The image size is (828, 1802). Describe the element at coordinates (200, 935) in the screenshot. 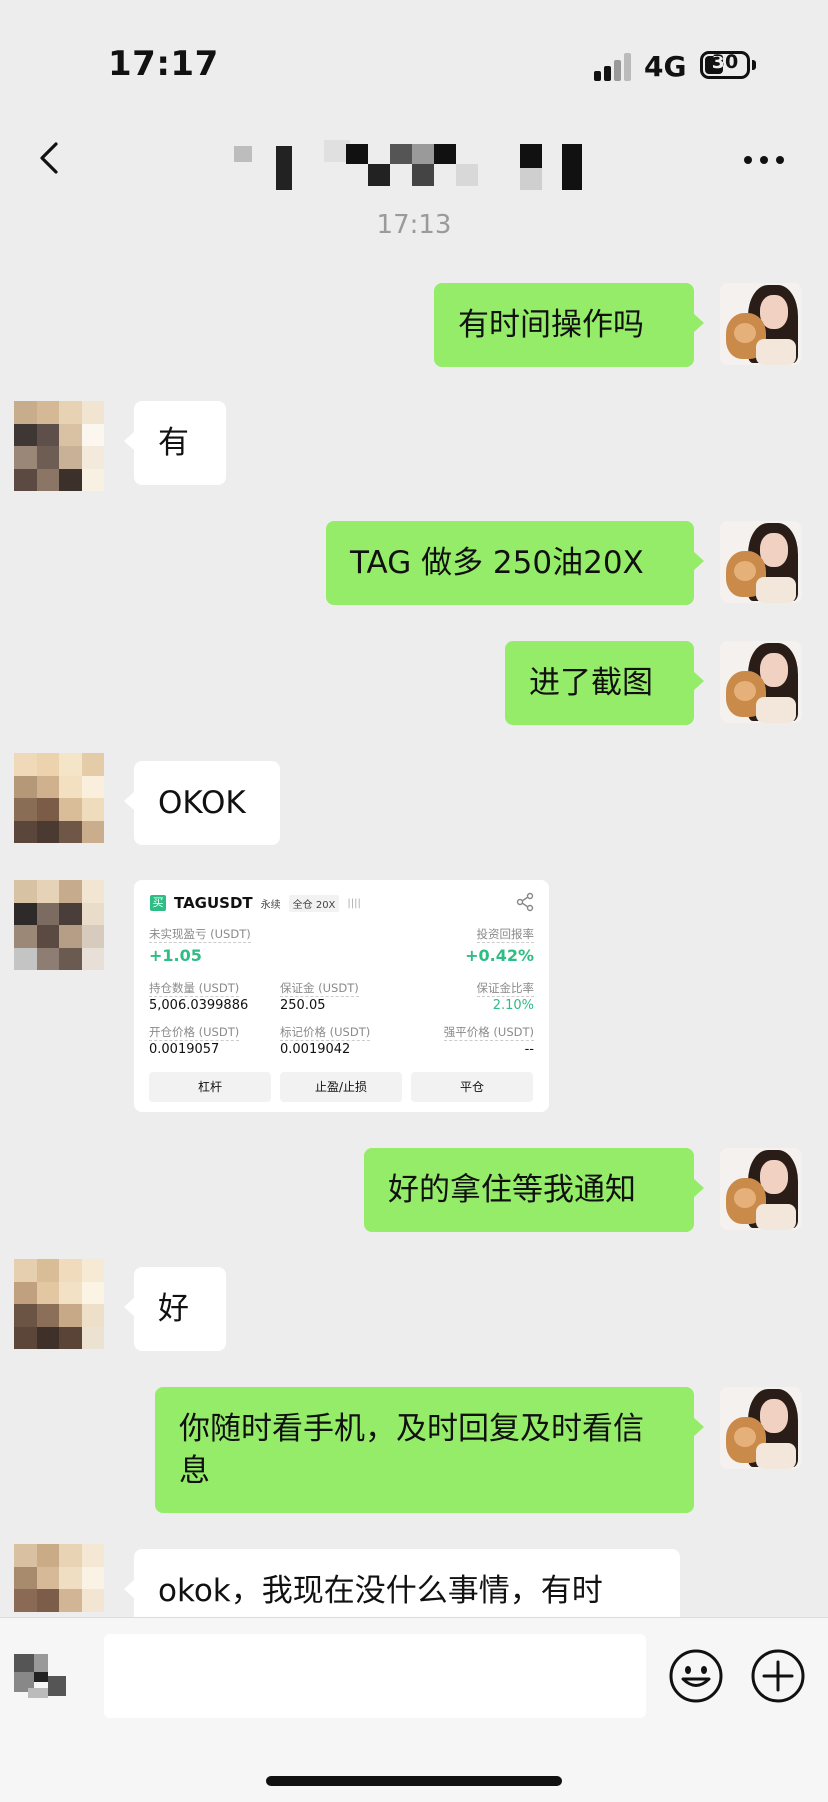

I see `unrealized-pnl-label: 未实现盈亏 (USDT)` at that location.